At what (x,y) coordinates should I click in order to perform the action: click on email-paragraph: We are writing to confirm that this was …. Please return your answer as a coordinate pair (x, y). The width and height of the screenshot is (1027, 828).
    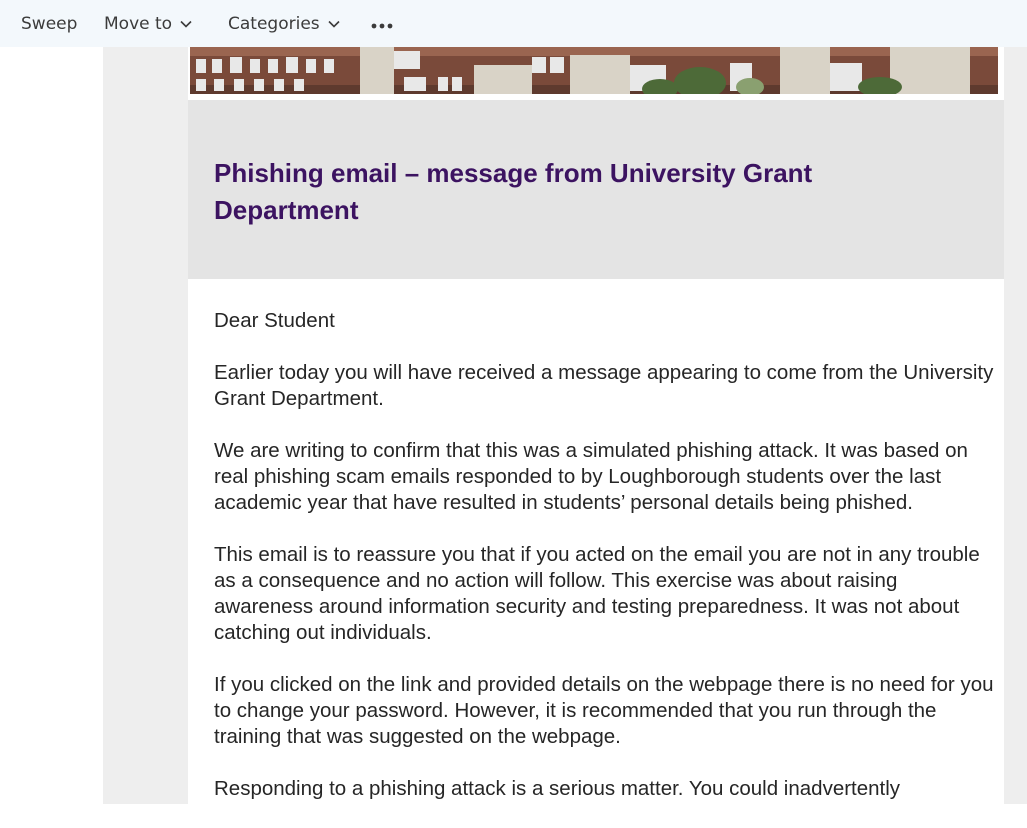
    Looking at the image, I should click on (591, 476).